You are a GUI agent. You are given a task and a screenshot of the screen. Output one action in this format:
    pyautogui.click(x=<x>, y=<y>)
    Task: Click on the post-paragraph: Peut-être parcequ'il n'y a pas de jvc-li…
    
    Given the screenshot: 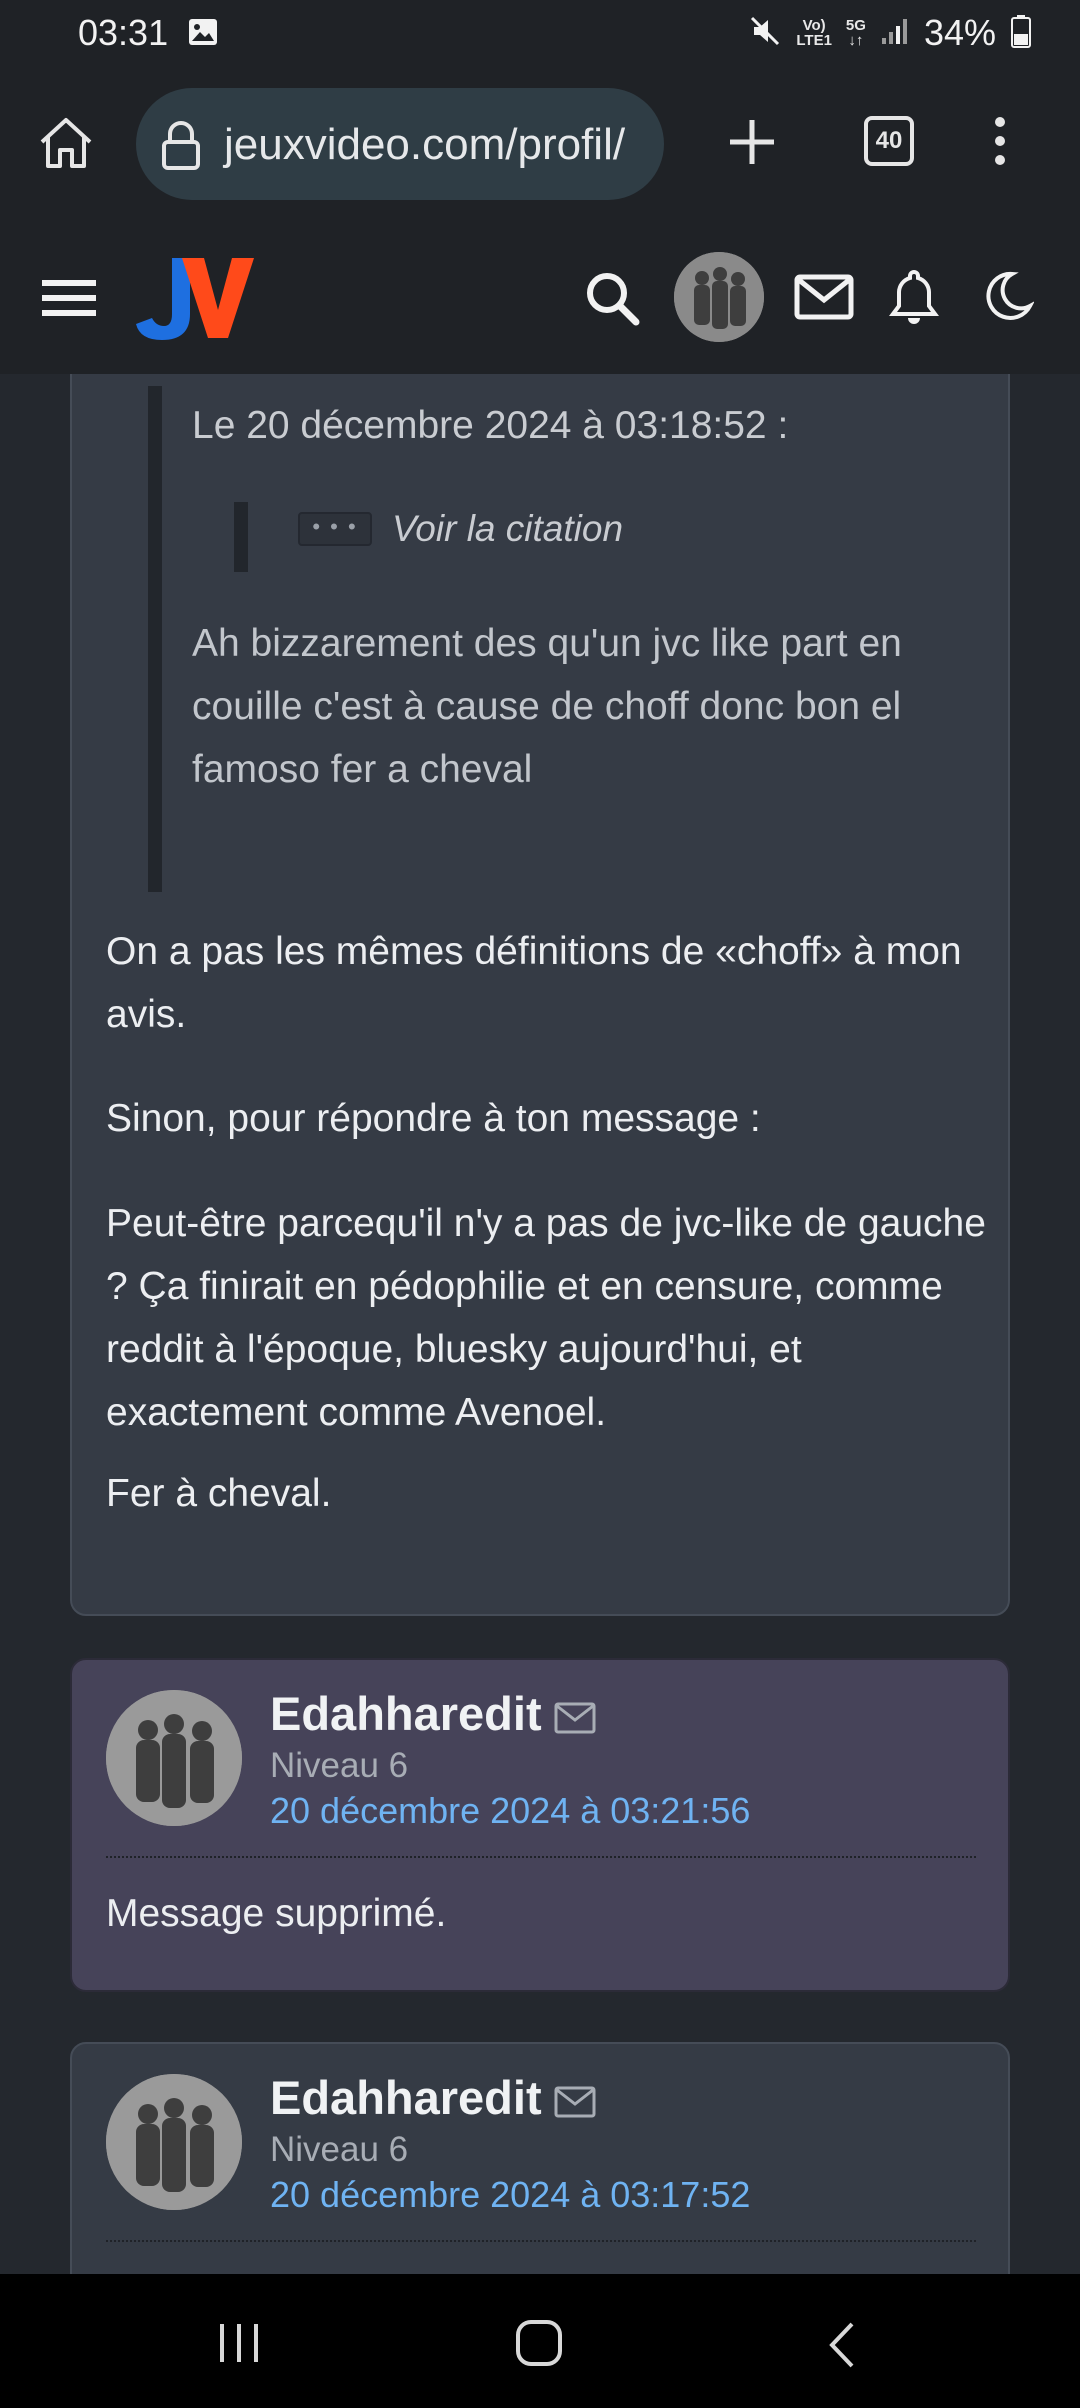 What is the action you would take?
    pyautogui.click(x=546, y=1318)
    